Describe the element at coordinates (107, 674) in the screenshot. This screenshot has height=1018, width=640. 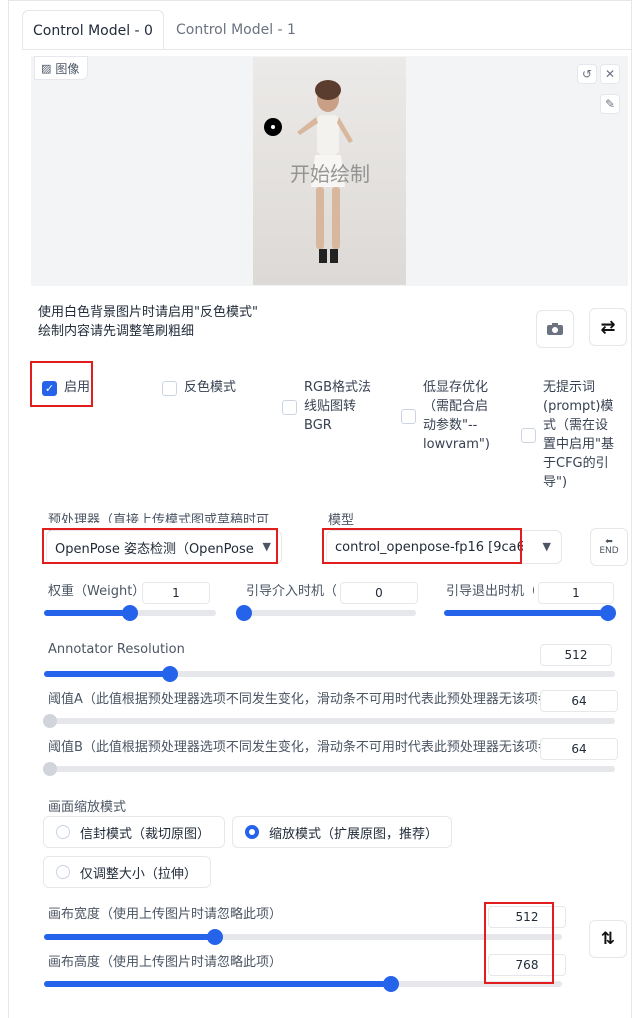
I see `annotator-resolution-slider-fill` at that location.